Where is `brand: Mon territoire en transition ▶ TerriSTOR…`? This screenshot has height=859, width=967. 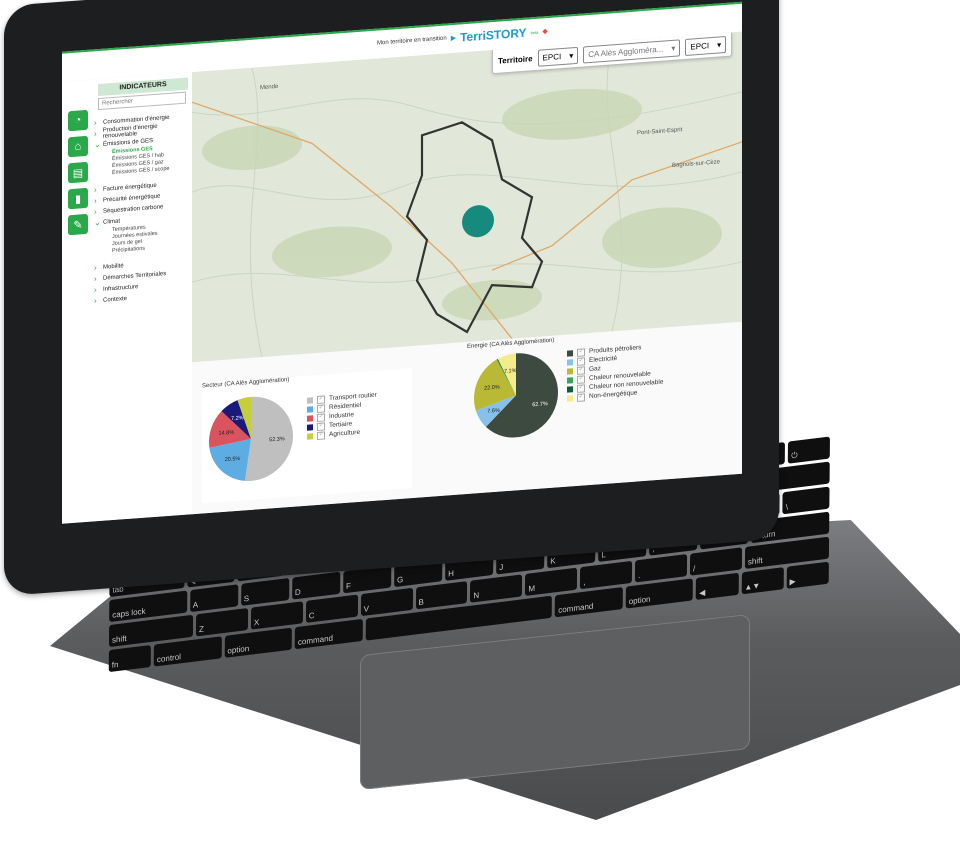 brand: Mon territoire en transition ▶ TerriSTOR… is located at coordinates (462, 37).